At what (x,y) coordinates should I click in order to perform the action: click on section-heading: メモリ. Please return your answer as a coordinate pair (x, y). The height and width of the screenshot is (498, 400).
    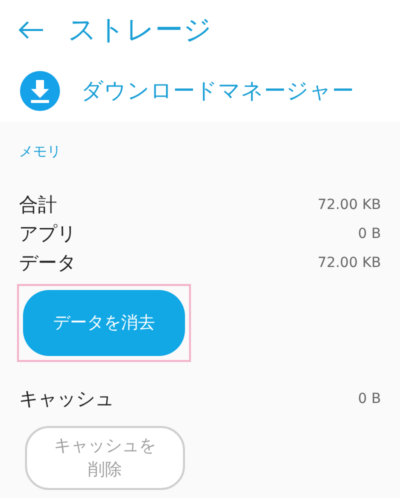
    Looking at the image, I should click on (40, 152).